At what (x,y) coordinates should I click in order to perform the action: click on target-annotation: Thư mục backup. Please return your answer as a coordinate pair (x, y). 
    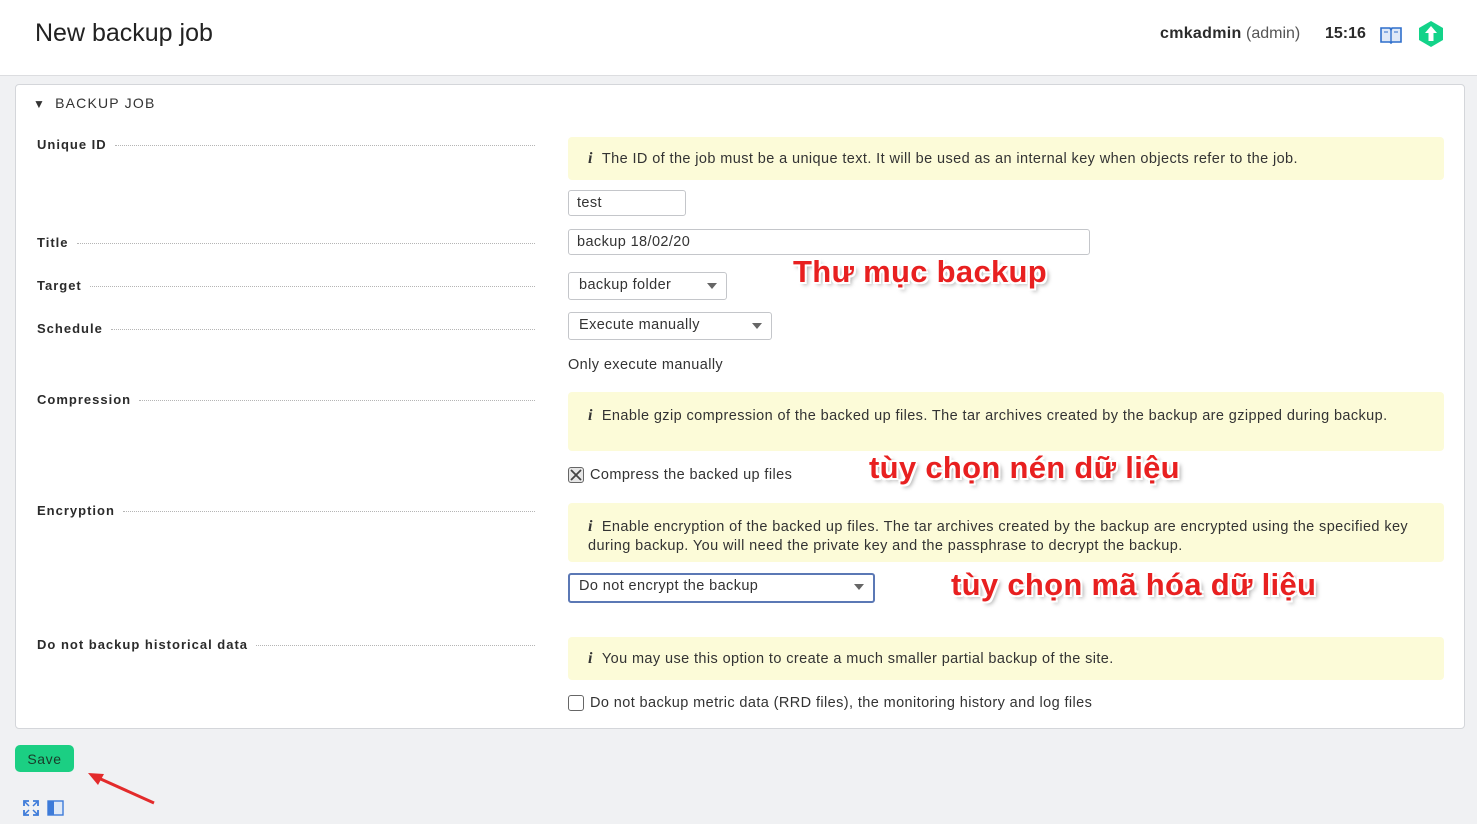
    Looking at the image, I should click on (920, 271).